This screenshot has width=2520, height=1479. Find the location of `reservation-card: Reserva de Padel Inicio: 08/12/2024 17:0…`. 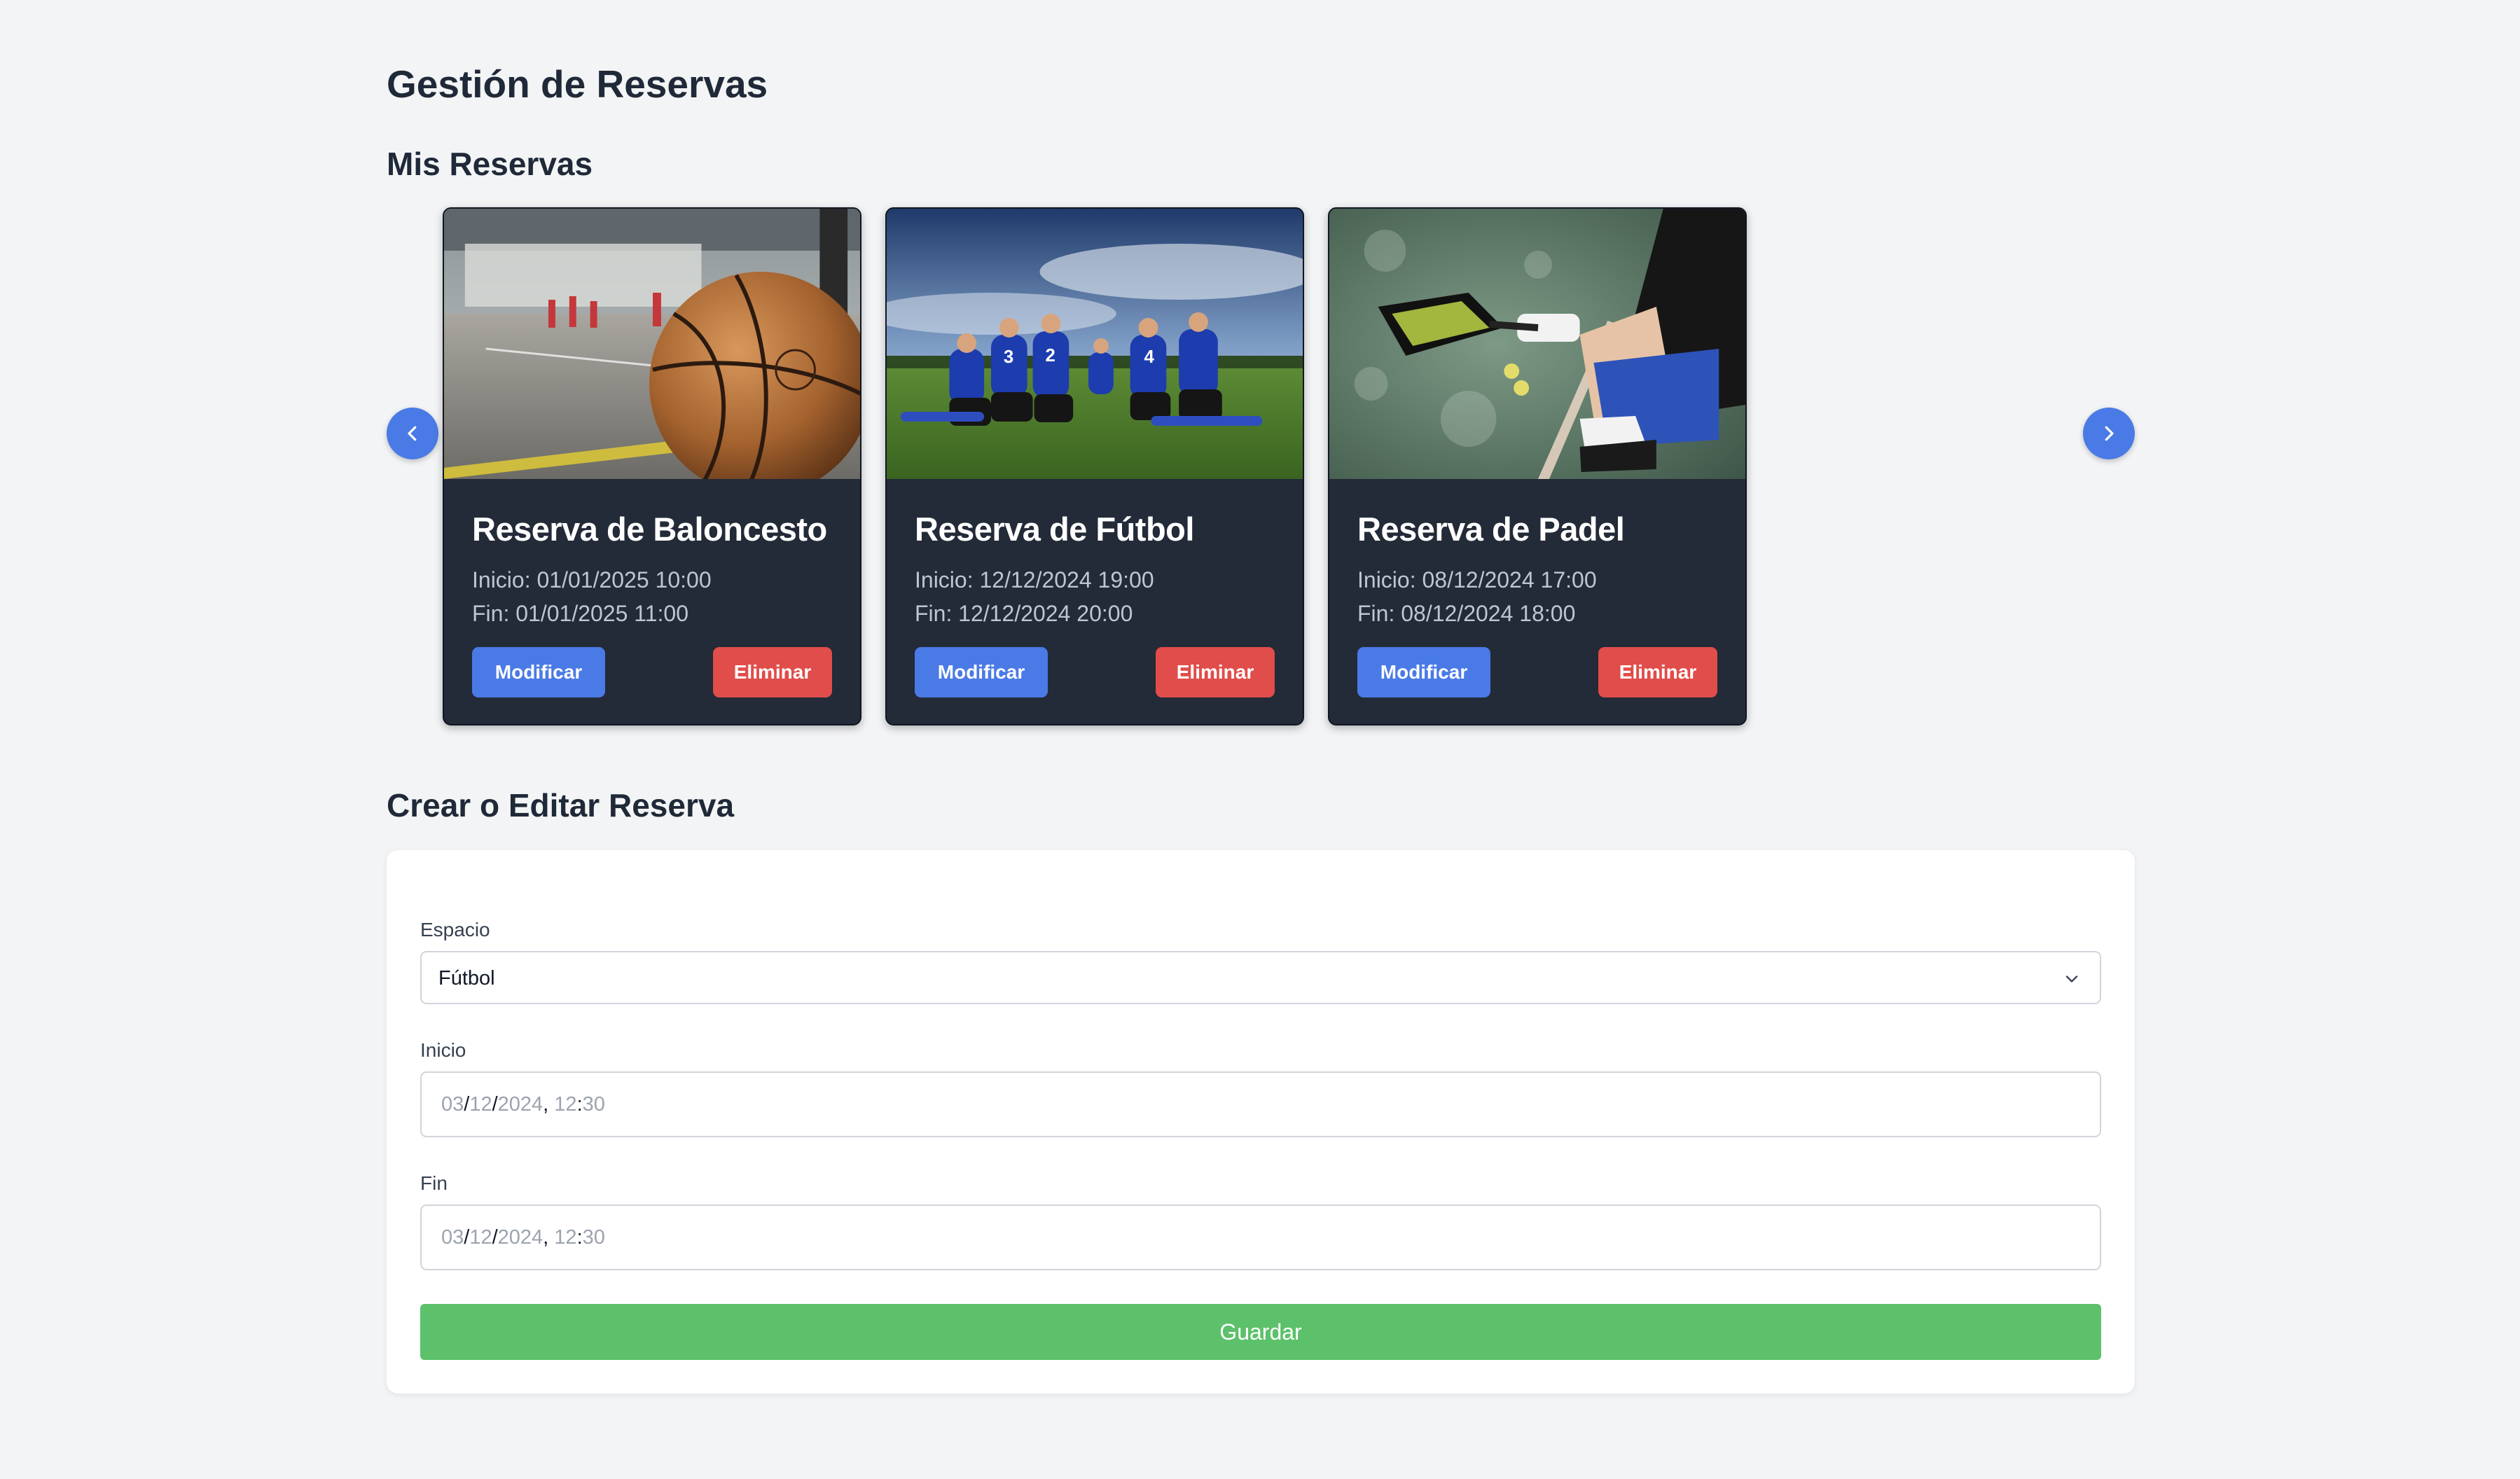

reservation-card: Reserva de Padel Inicio: 08/12/2024 17:0… is located at coordinates (1537, 466).